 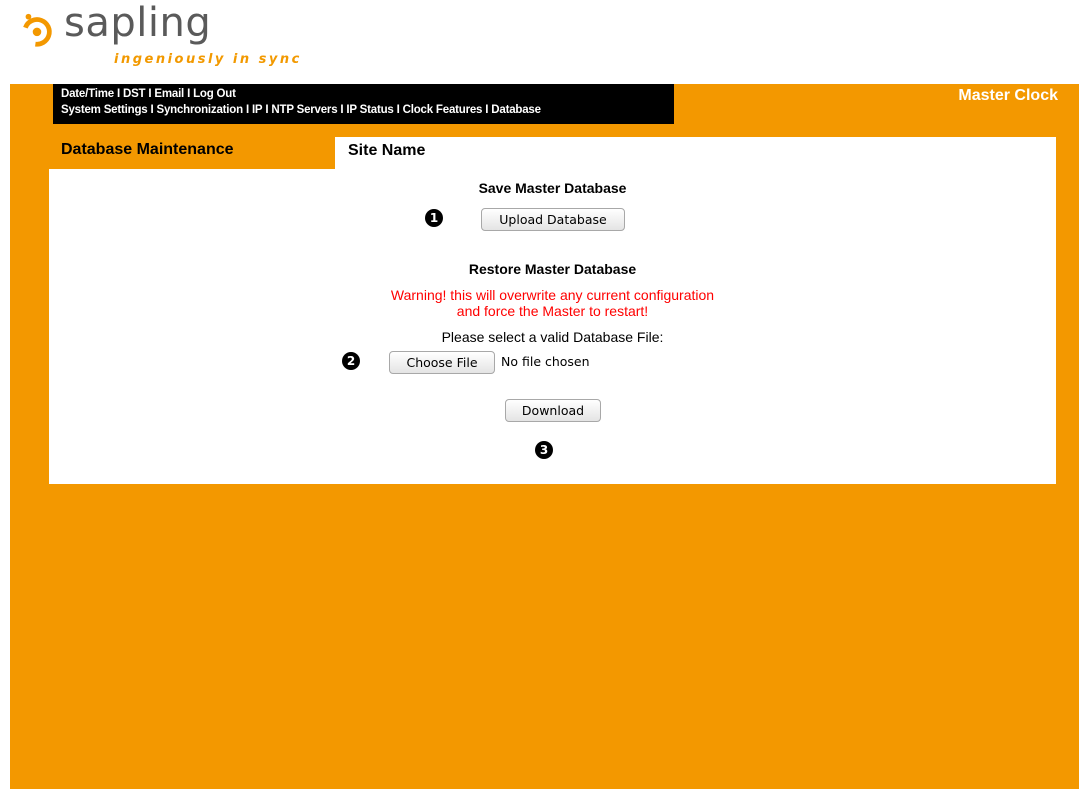 What do you see at coordinates (695, 153) in the screenshot?
I see `site-name-tab: Site Name` at bounding box center [695, 153].